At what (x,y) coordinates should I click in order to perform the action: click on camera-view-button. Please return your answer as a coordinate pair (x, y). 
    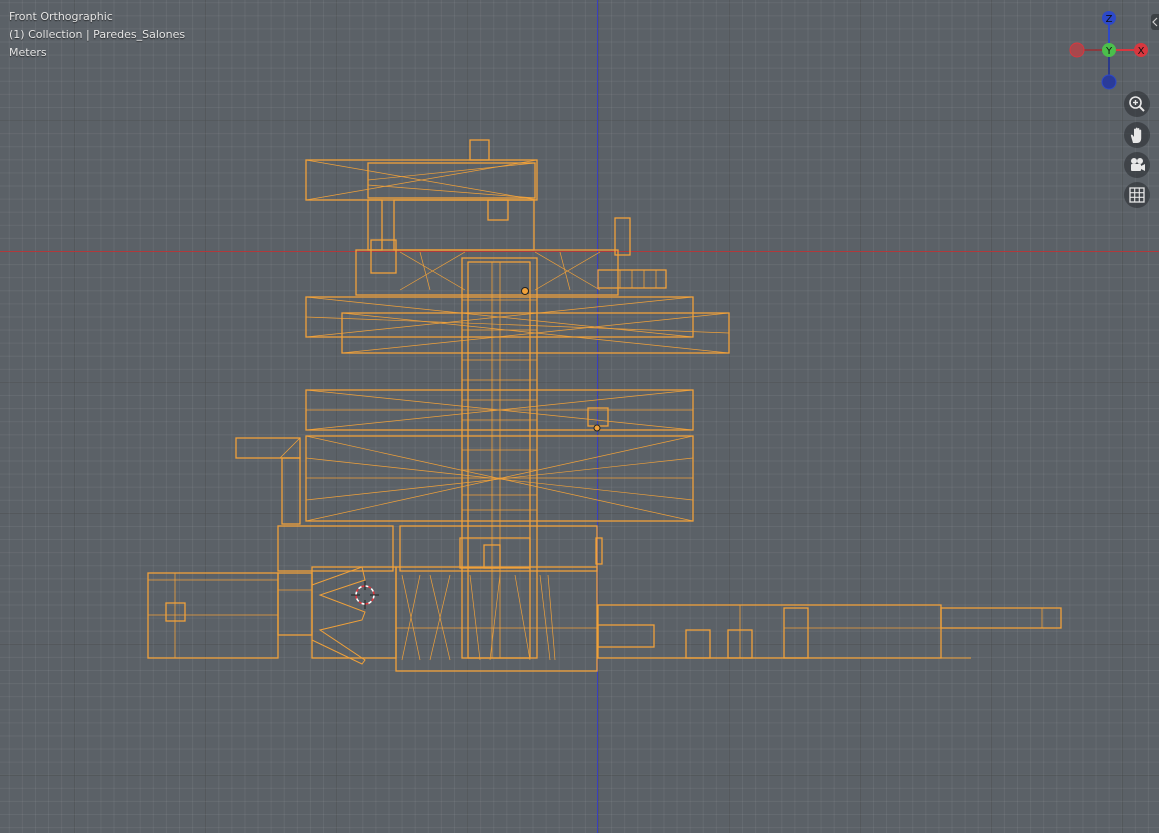
    Looking at the image, I should click on (1137, 165).